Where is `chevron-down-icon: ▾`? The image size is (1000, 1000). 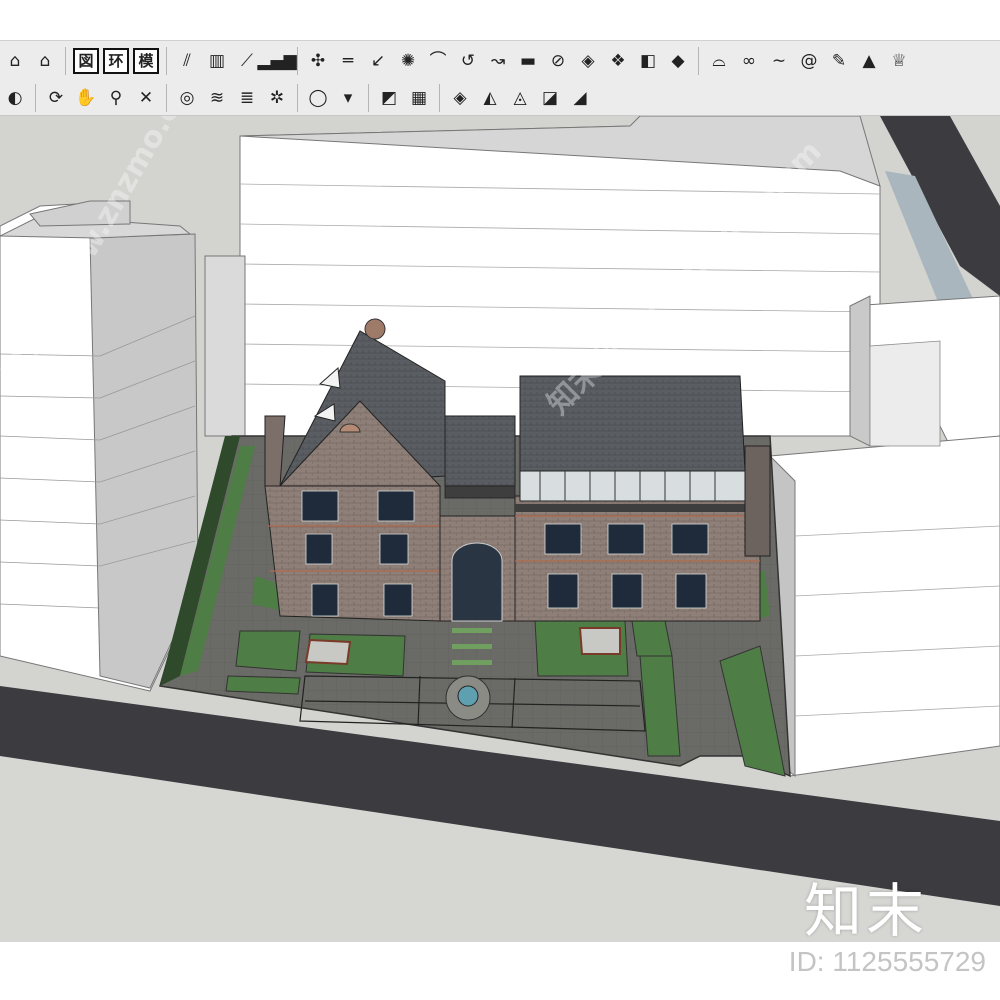 chevron-down-icon: ▾ is located at coordinates (348, 98).